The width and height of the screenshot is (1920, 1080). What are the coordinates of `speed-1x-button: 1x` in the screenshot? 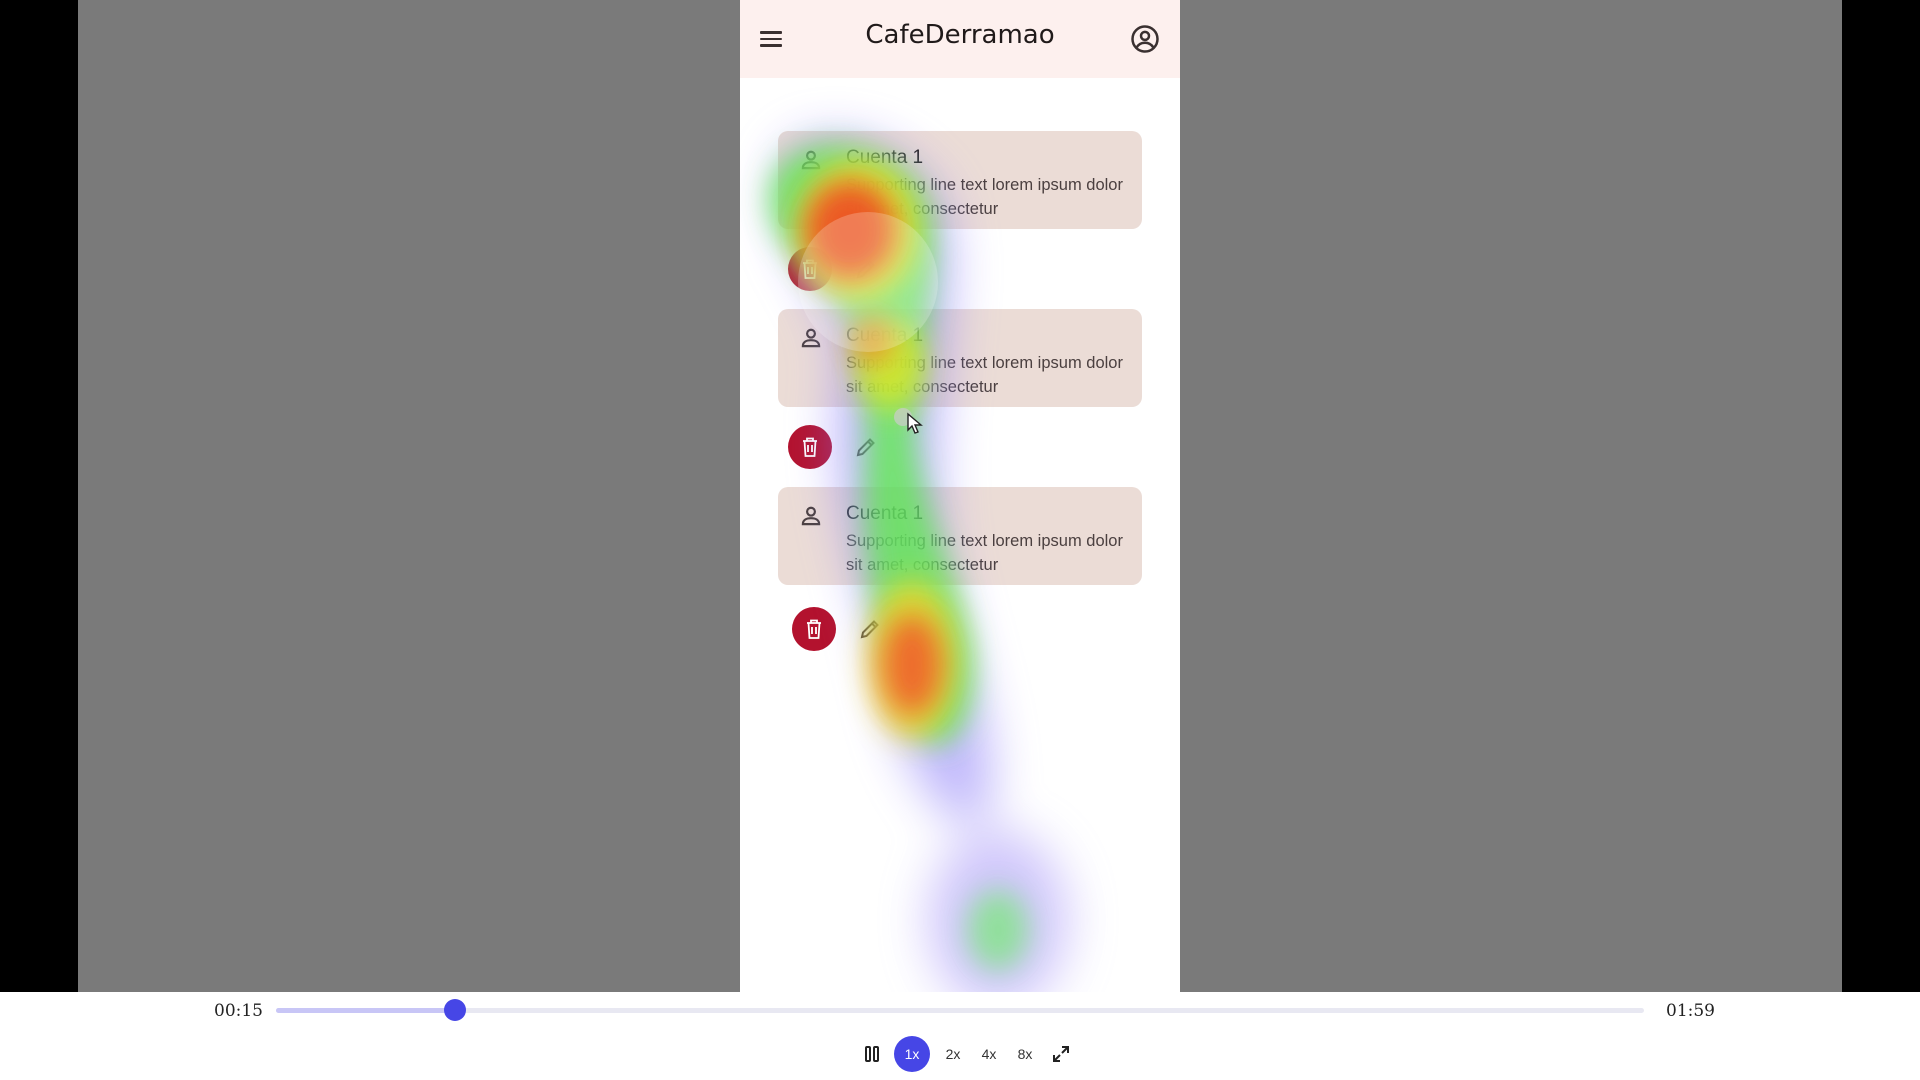 It's located at (912, 1054).